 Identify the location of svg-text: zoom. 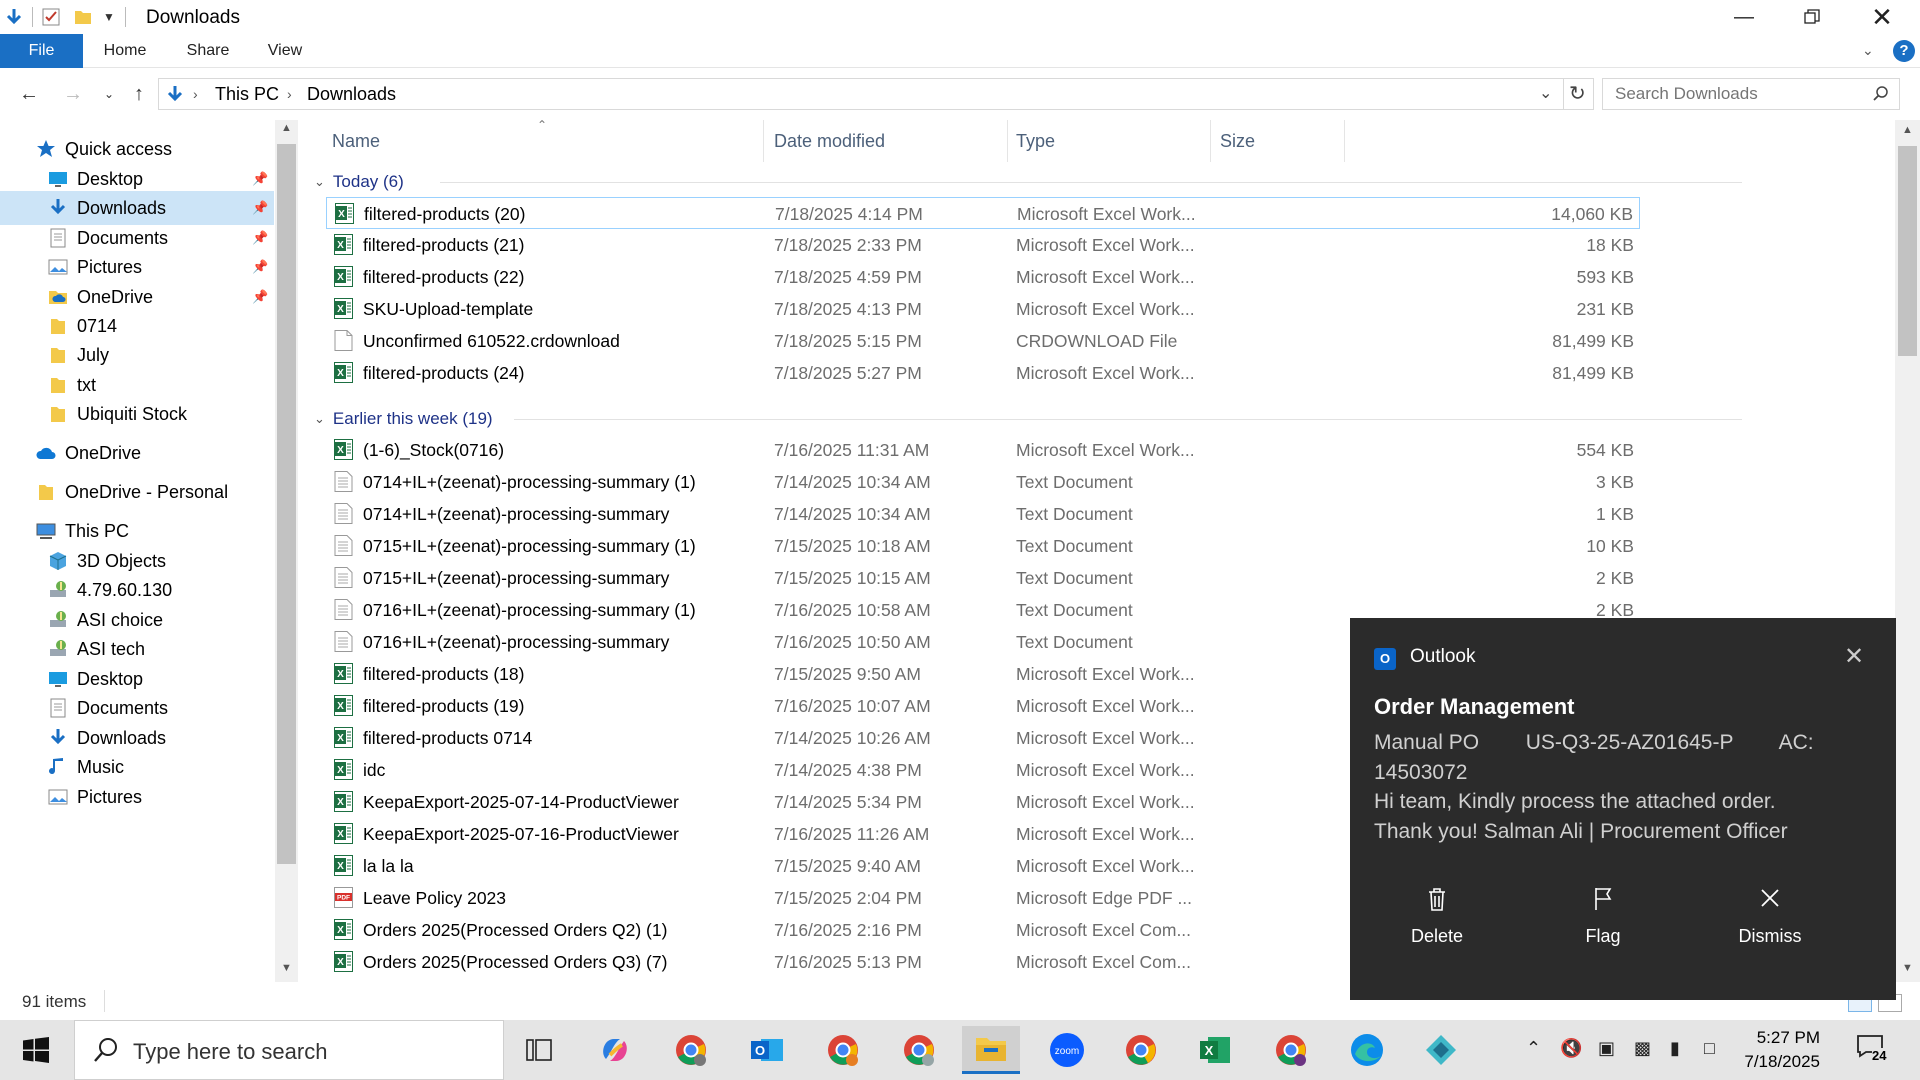
(1067, 1051).